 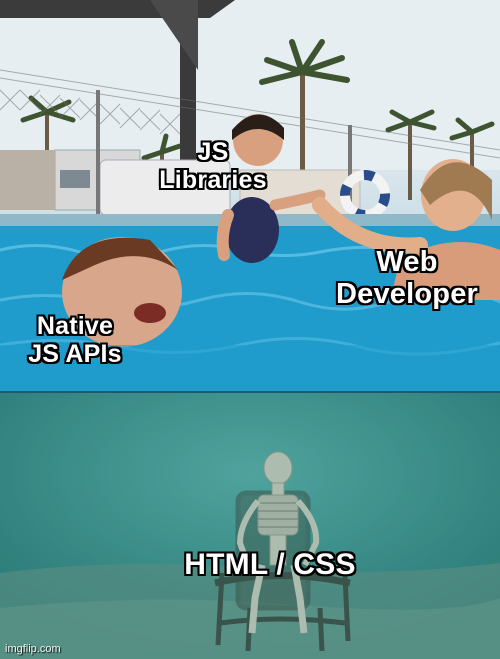 I want to click on watermark-text: imgflip.com, so click(x=33, y=649).